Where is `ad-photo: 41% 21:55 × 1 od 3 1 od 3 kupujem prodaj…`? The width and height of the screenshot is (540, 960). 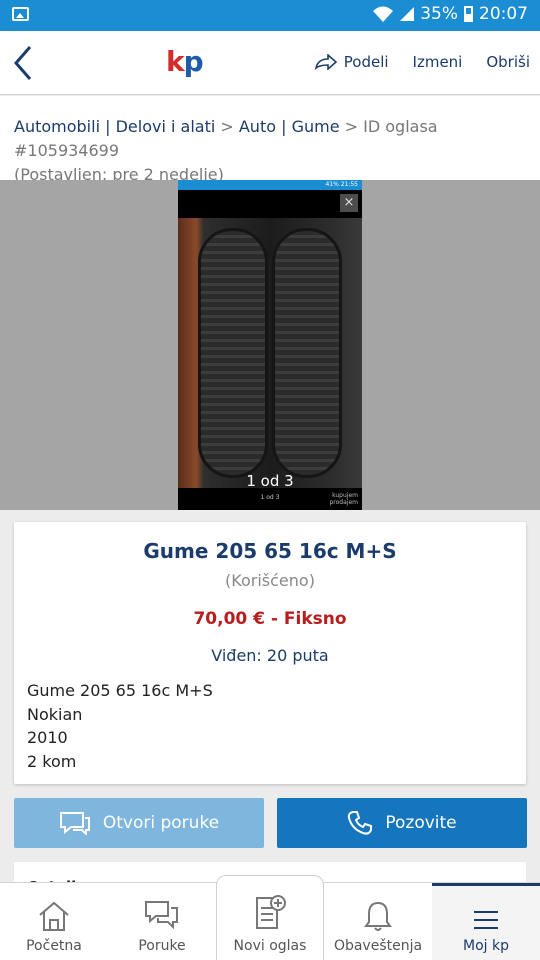
ad-photo: 41% 21:55 × 1 od 3 1 od 3 kupujem prodaj… is located at coordinates (270, 345).